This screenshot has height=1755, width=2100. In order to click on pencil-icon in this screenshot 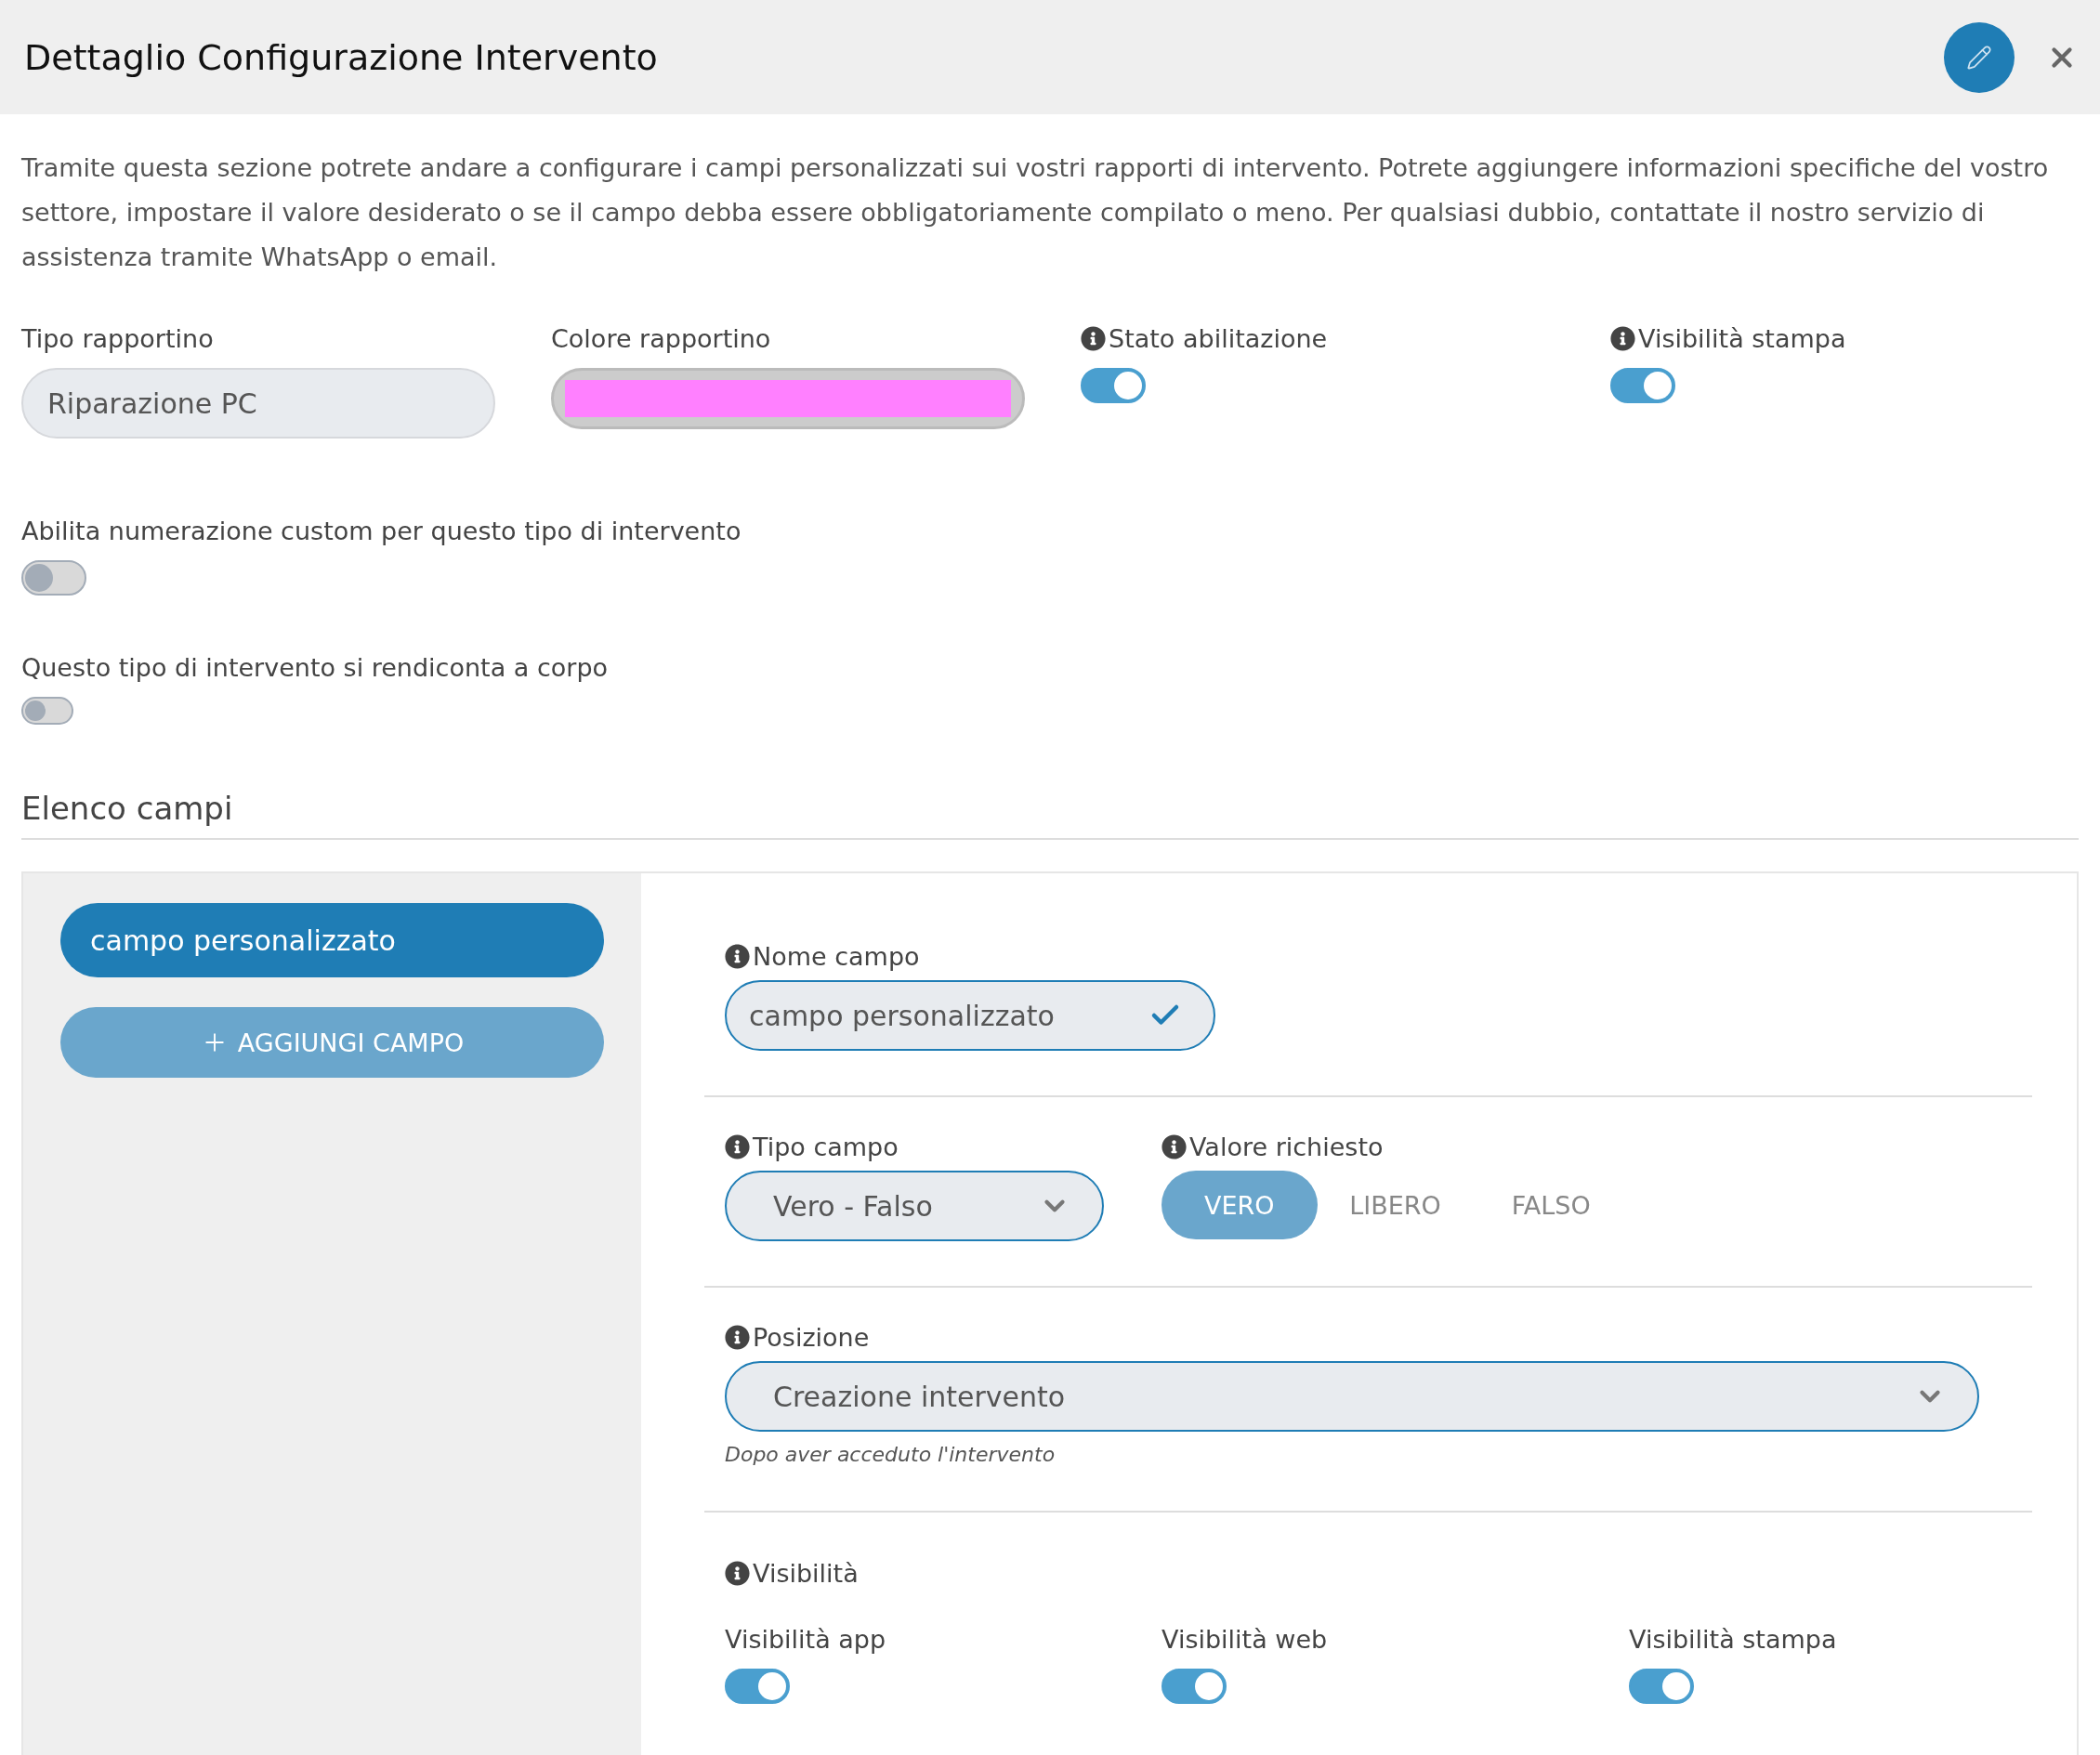, I will do `click(1979, 58)`.